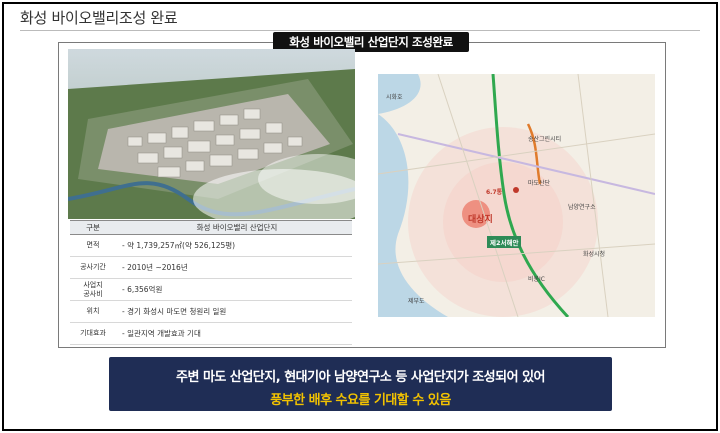 This screenshot has height=433, width=720. I want to click on table-row-value: - 약 1,739,257㎡(약 526,125평), so click(234, 245).